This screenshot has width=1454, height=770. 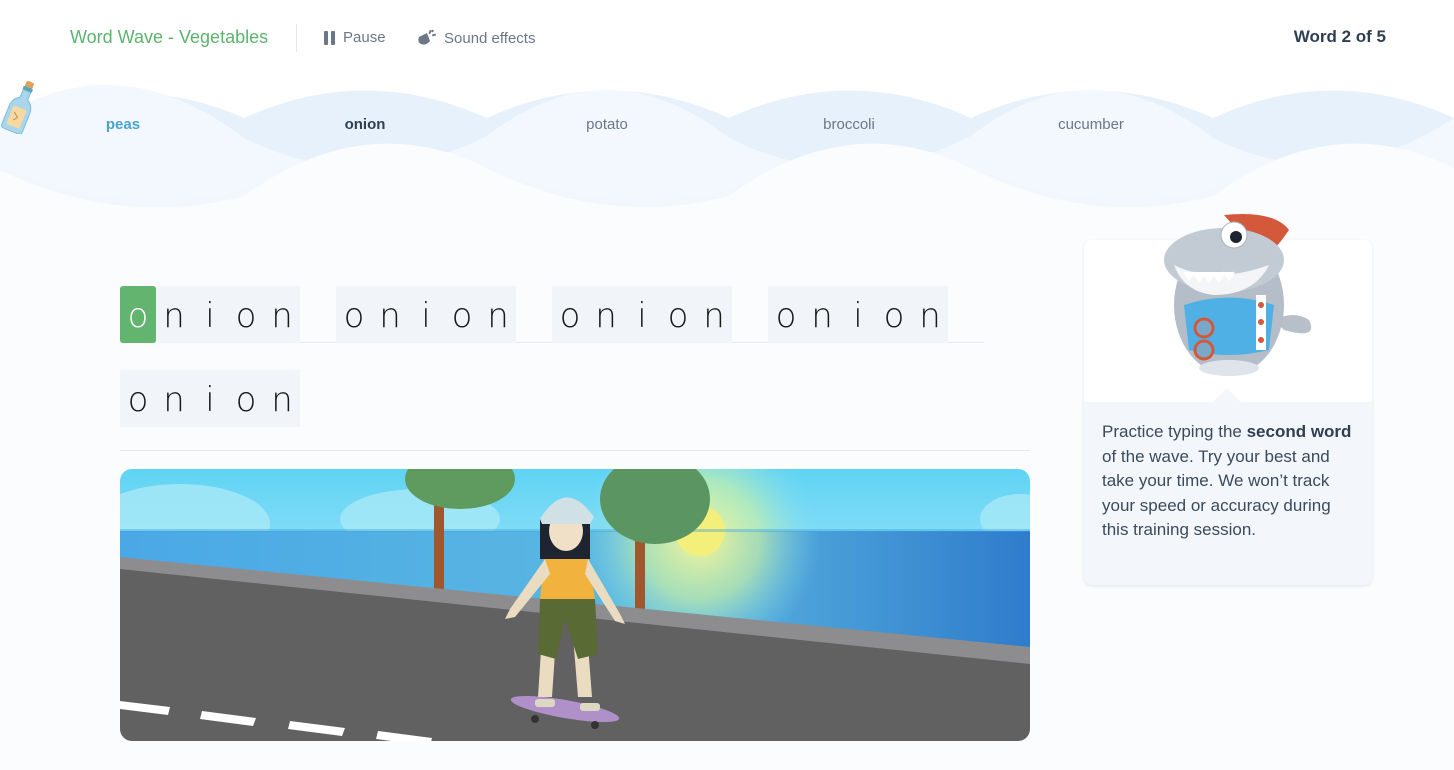 I want to click on sound-effects-button: Sound effects, so click(x=475, y=38).